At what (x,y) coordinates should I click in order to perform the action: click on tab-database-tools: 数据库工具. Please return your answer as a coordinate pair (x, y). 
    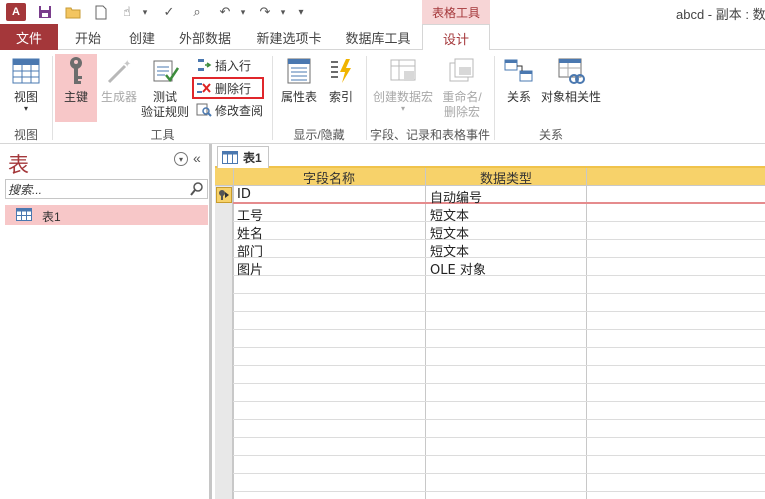
    Looking at the image, I should click on (378, 37).